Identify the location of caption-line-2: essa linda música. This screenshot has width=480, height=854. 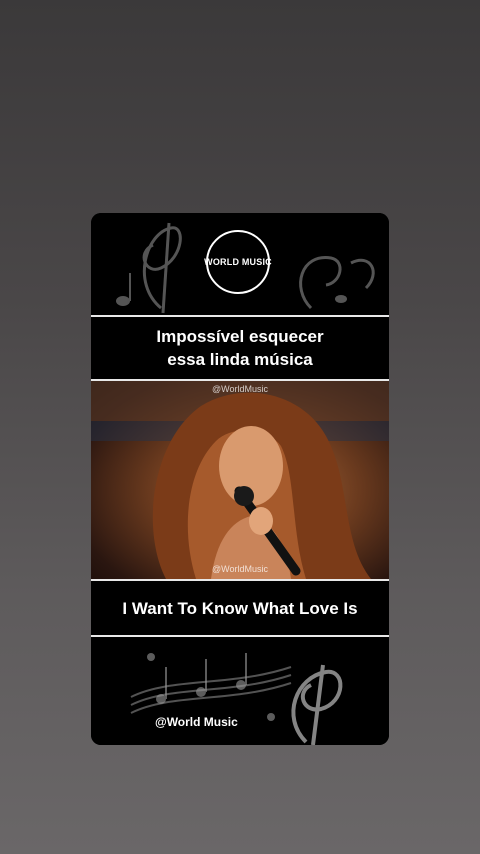
(240, 359).